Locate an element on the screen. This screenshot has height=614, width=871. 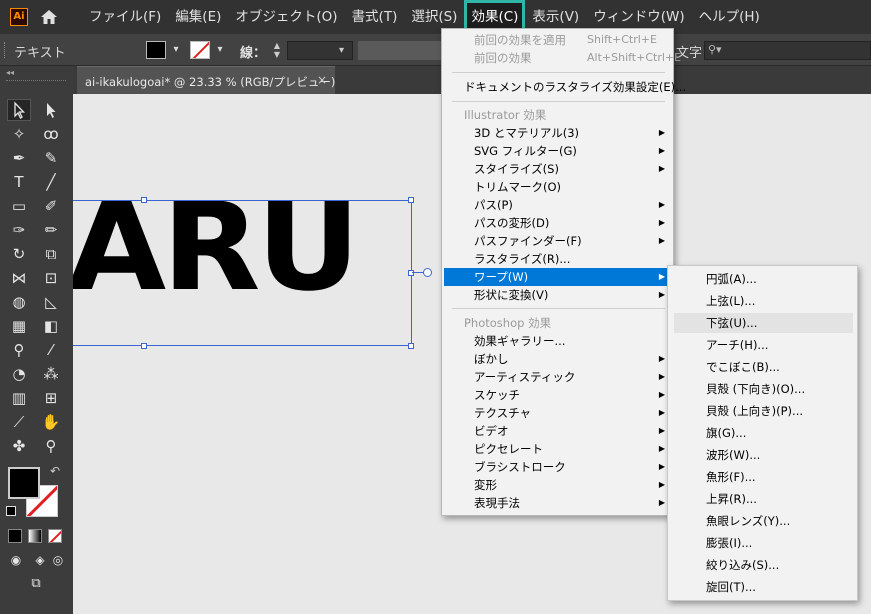
gradient-tool-icon: ◧ is located at coordinates (51, 326).